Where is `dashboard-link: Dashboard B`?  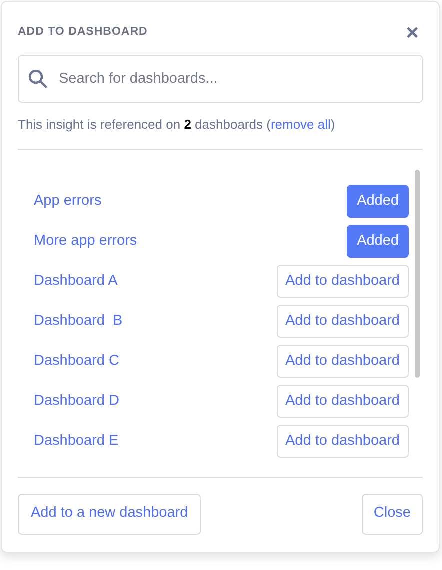
dashboard-link: Dashboard B is located at coordinates (78, 321).